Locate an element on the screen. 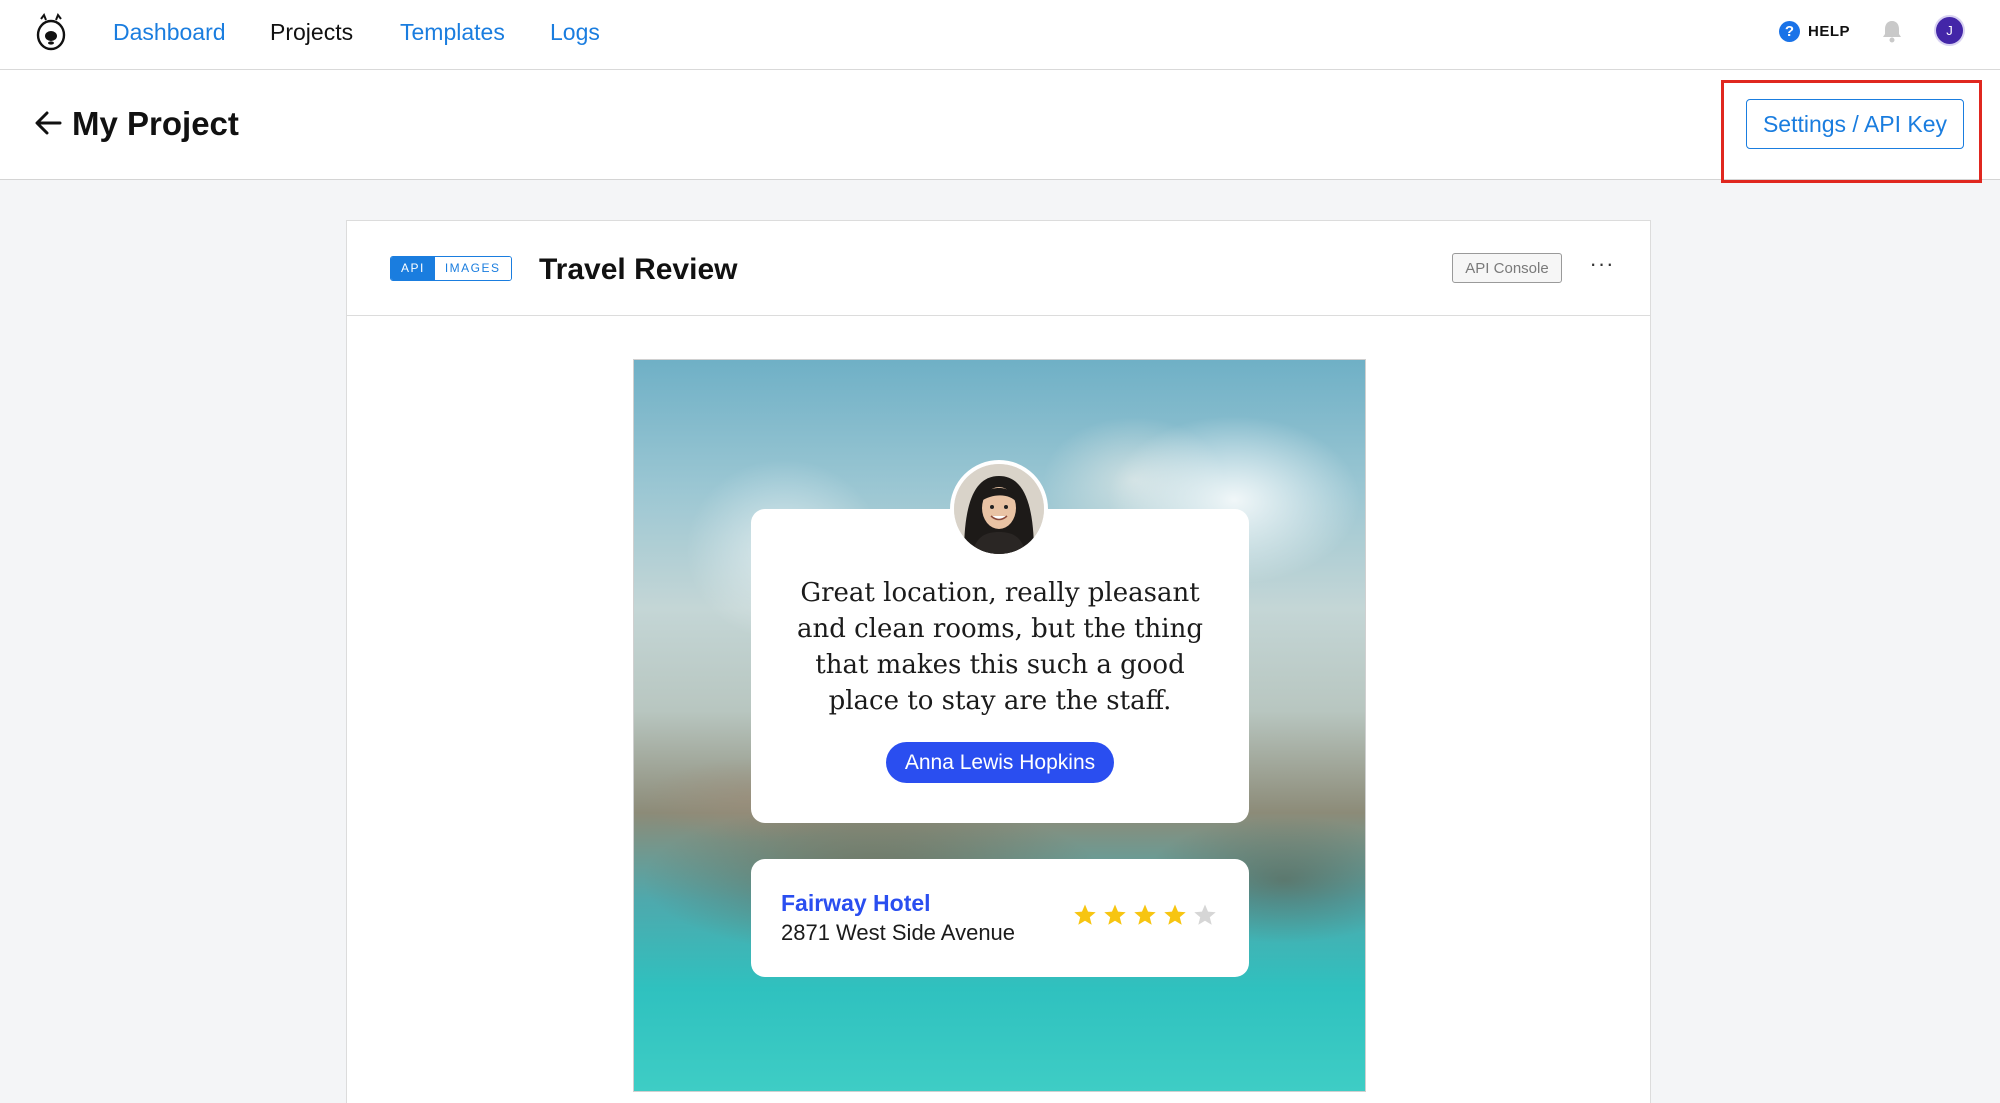 Image resolution: width=2000 pixels, height=1103 pixels. question-circle-icon: ? is located at coordinates (1789, 31).